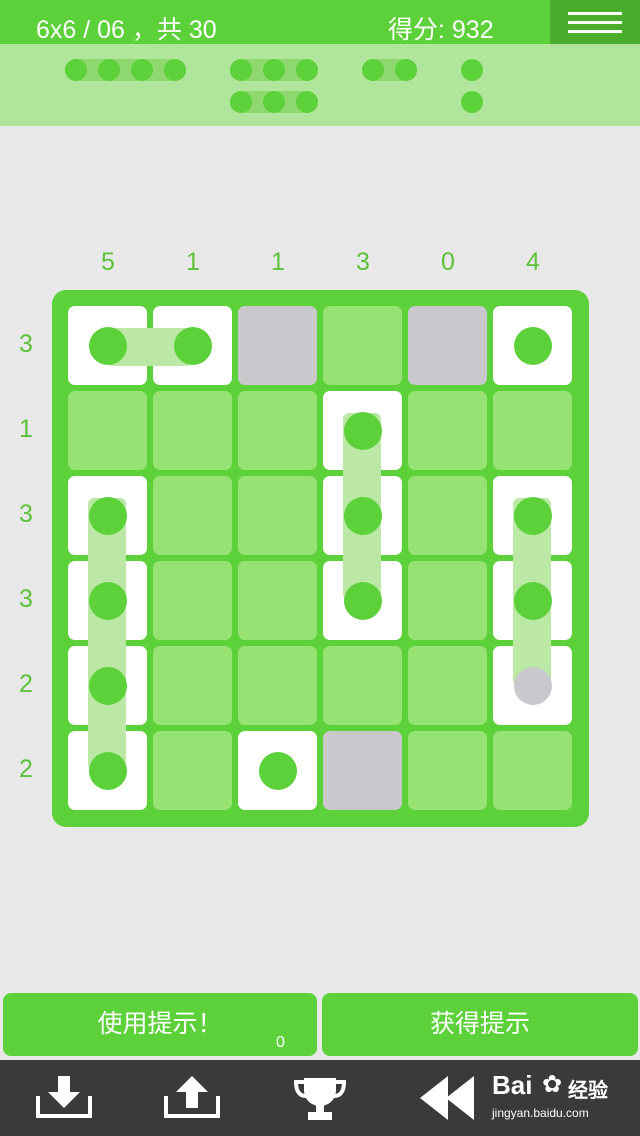 The height and width of the screenshot is (1136, 640). Describe the element at coordinates (160, 1024) in the screenshot. I see `use-hint-button: 使用提示！` at that location.